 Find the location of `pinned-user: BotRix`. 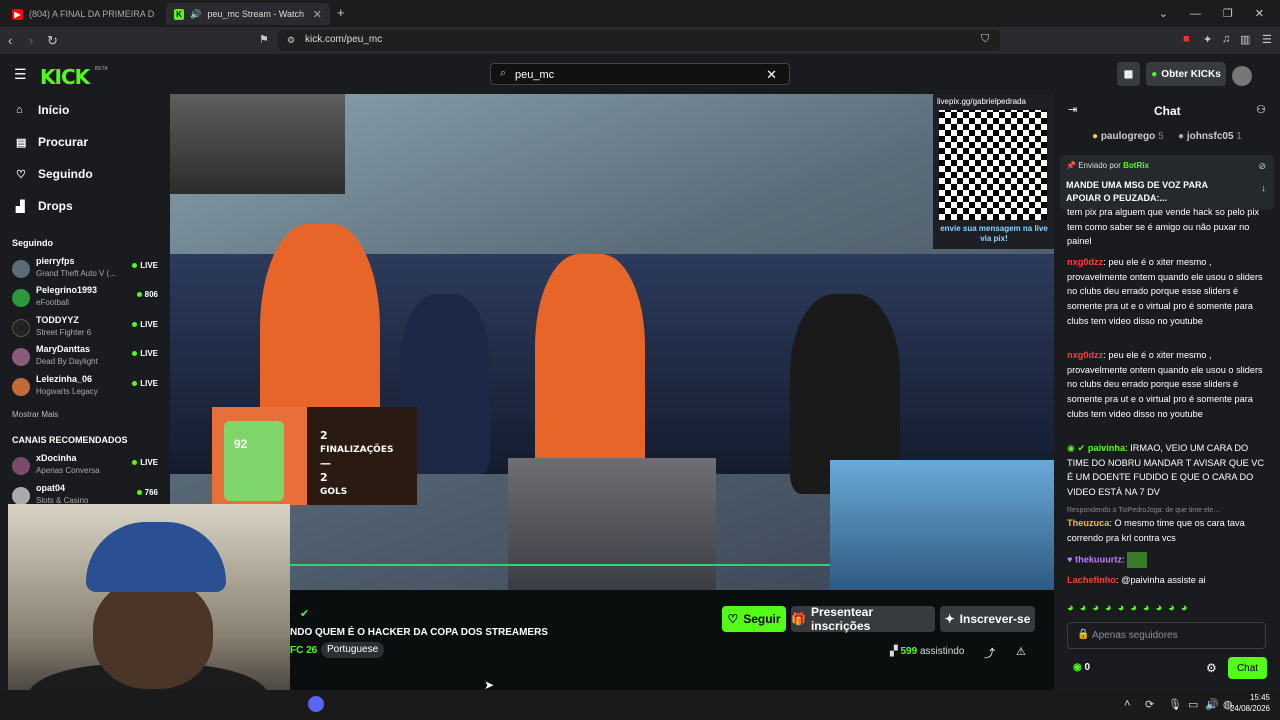

pinned-user: BotRix is located at coordinates (1136, 165).